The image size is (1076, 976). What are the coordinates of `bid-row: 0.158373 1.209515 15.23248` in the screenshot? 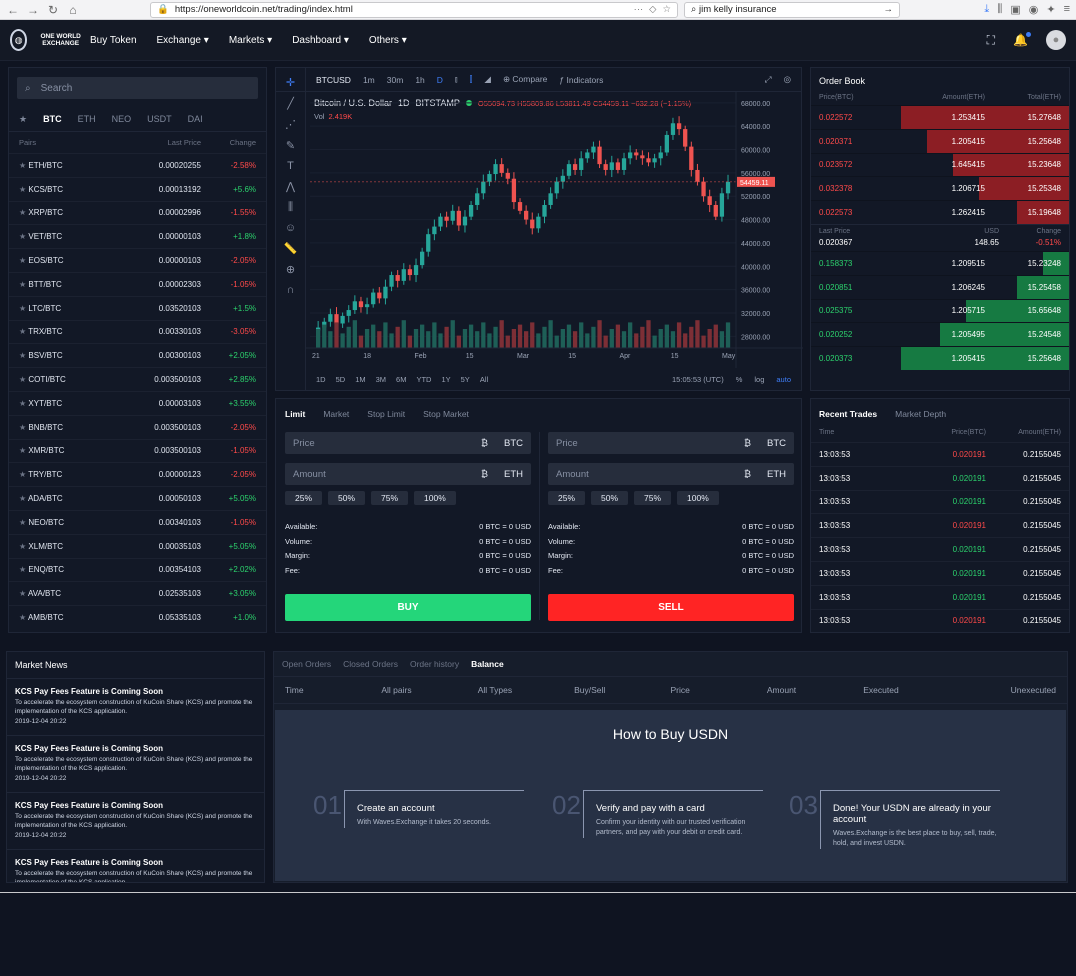 It's located at (940, 262).